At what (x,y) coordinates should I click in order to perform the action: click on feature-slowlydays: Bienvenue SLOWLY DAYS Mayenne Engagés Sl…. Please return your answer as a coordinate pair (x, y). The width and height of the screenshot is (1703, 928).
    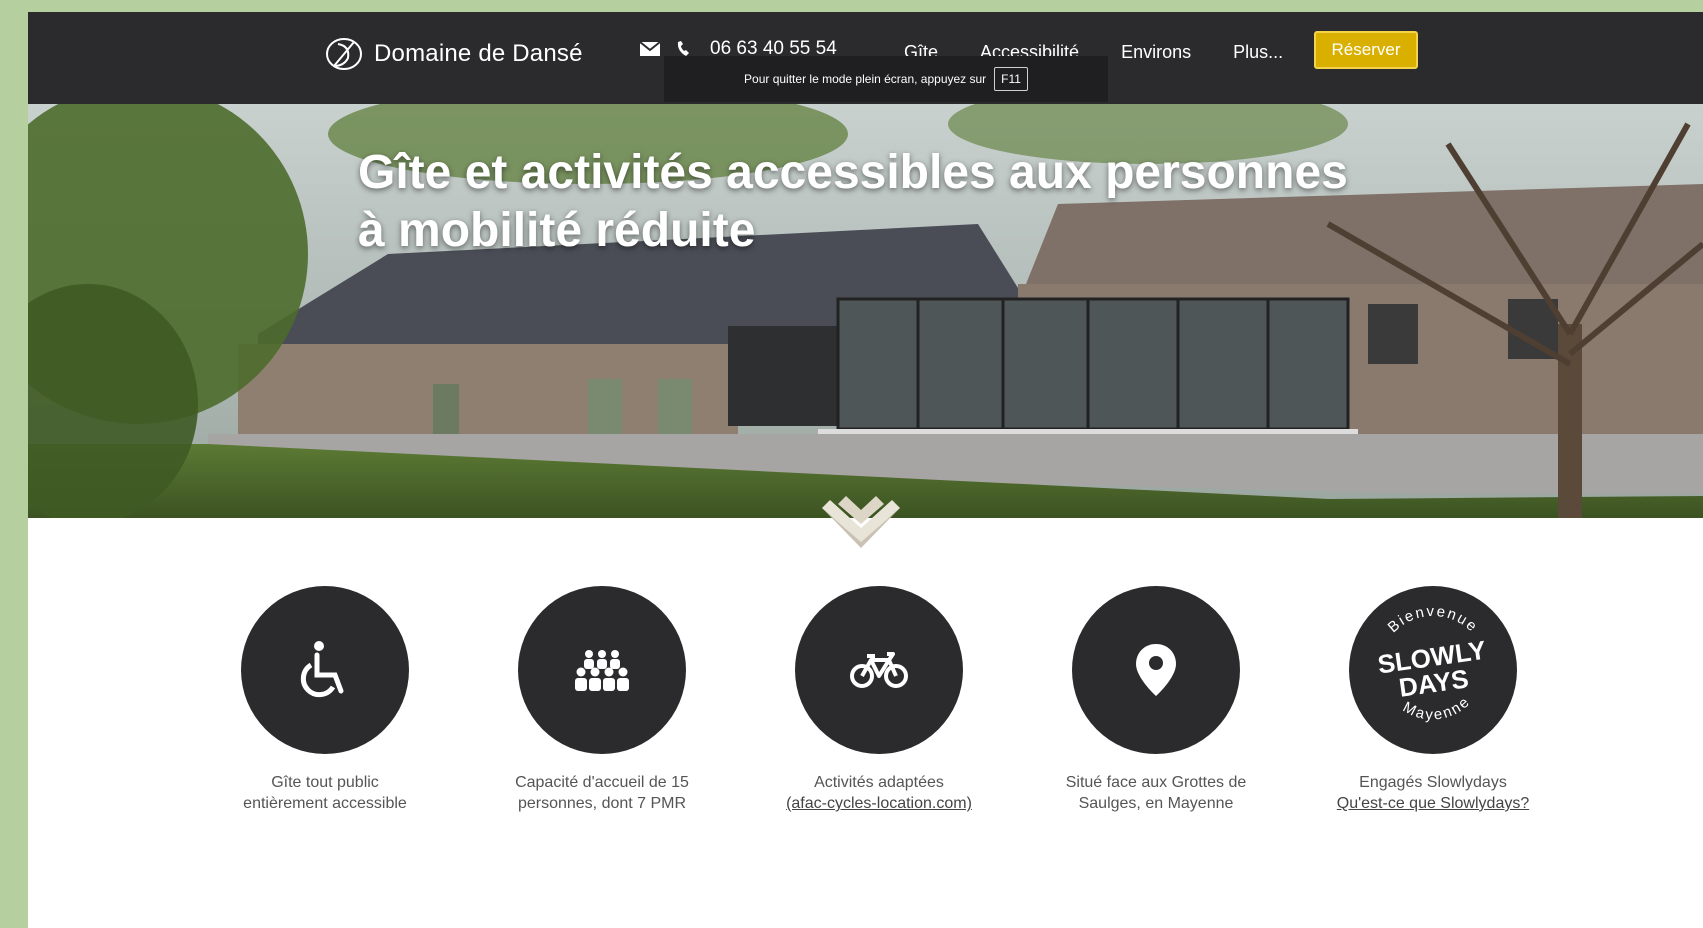
    Looking at the image, I should click on (1433, 700).